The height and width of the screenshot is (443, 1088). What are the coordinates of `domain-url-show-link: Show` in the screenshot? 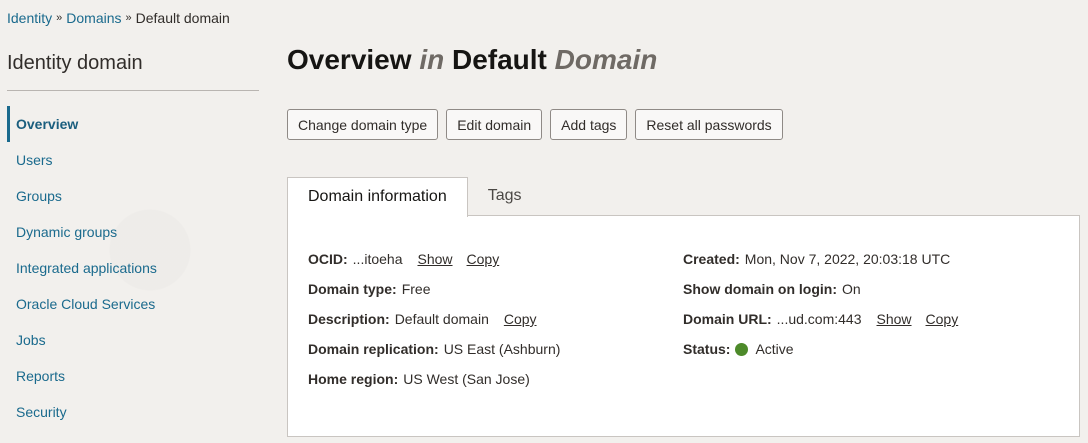 It's located at (894, 319).